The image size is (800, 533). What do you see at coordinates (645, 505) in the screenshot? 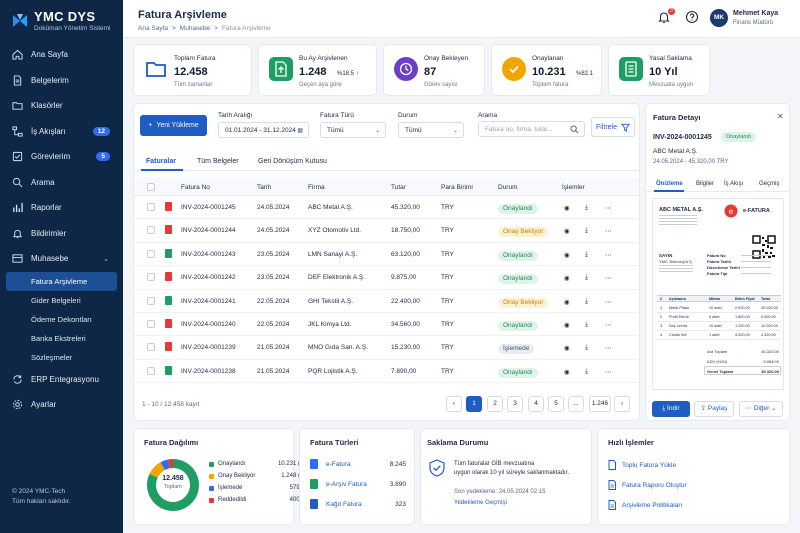
I see `policy-link: Arşivleme Politikaları` at bounding box center [645, 505].